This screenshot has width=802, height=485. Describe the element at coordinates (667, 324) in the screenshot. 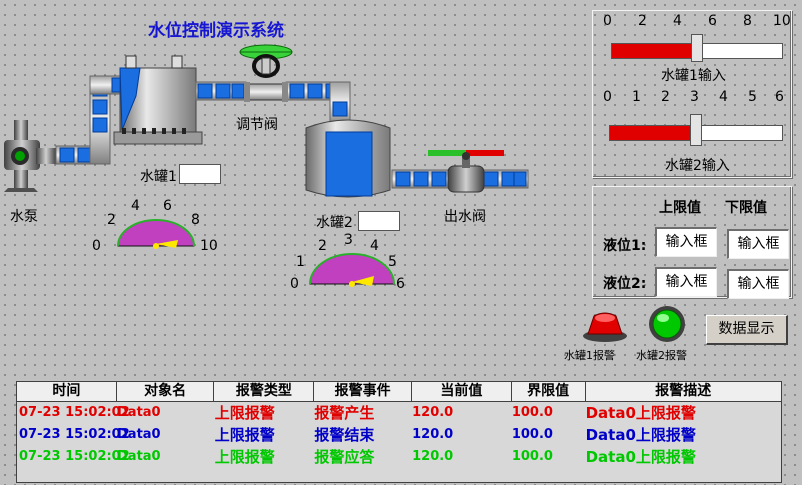

I see `tank2-alarm-lamp-icon` at that location.